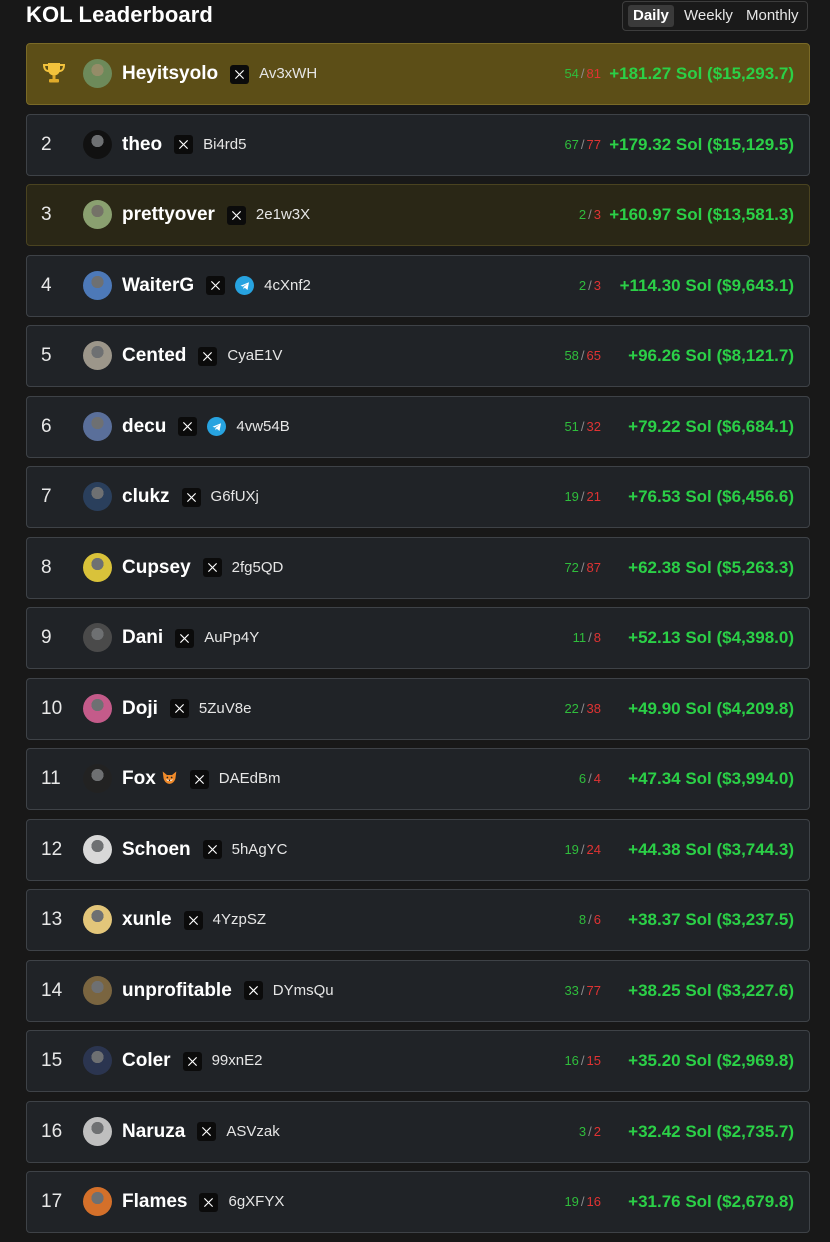 This screenshot has width=830, height=1242. I want to click on leaderboard-row: 10 Doji 5ZuV8e 22/38 +49.90 Sol ($4,209.8), so click(418, 708).